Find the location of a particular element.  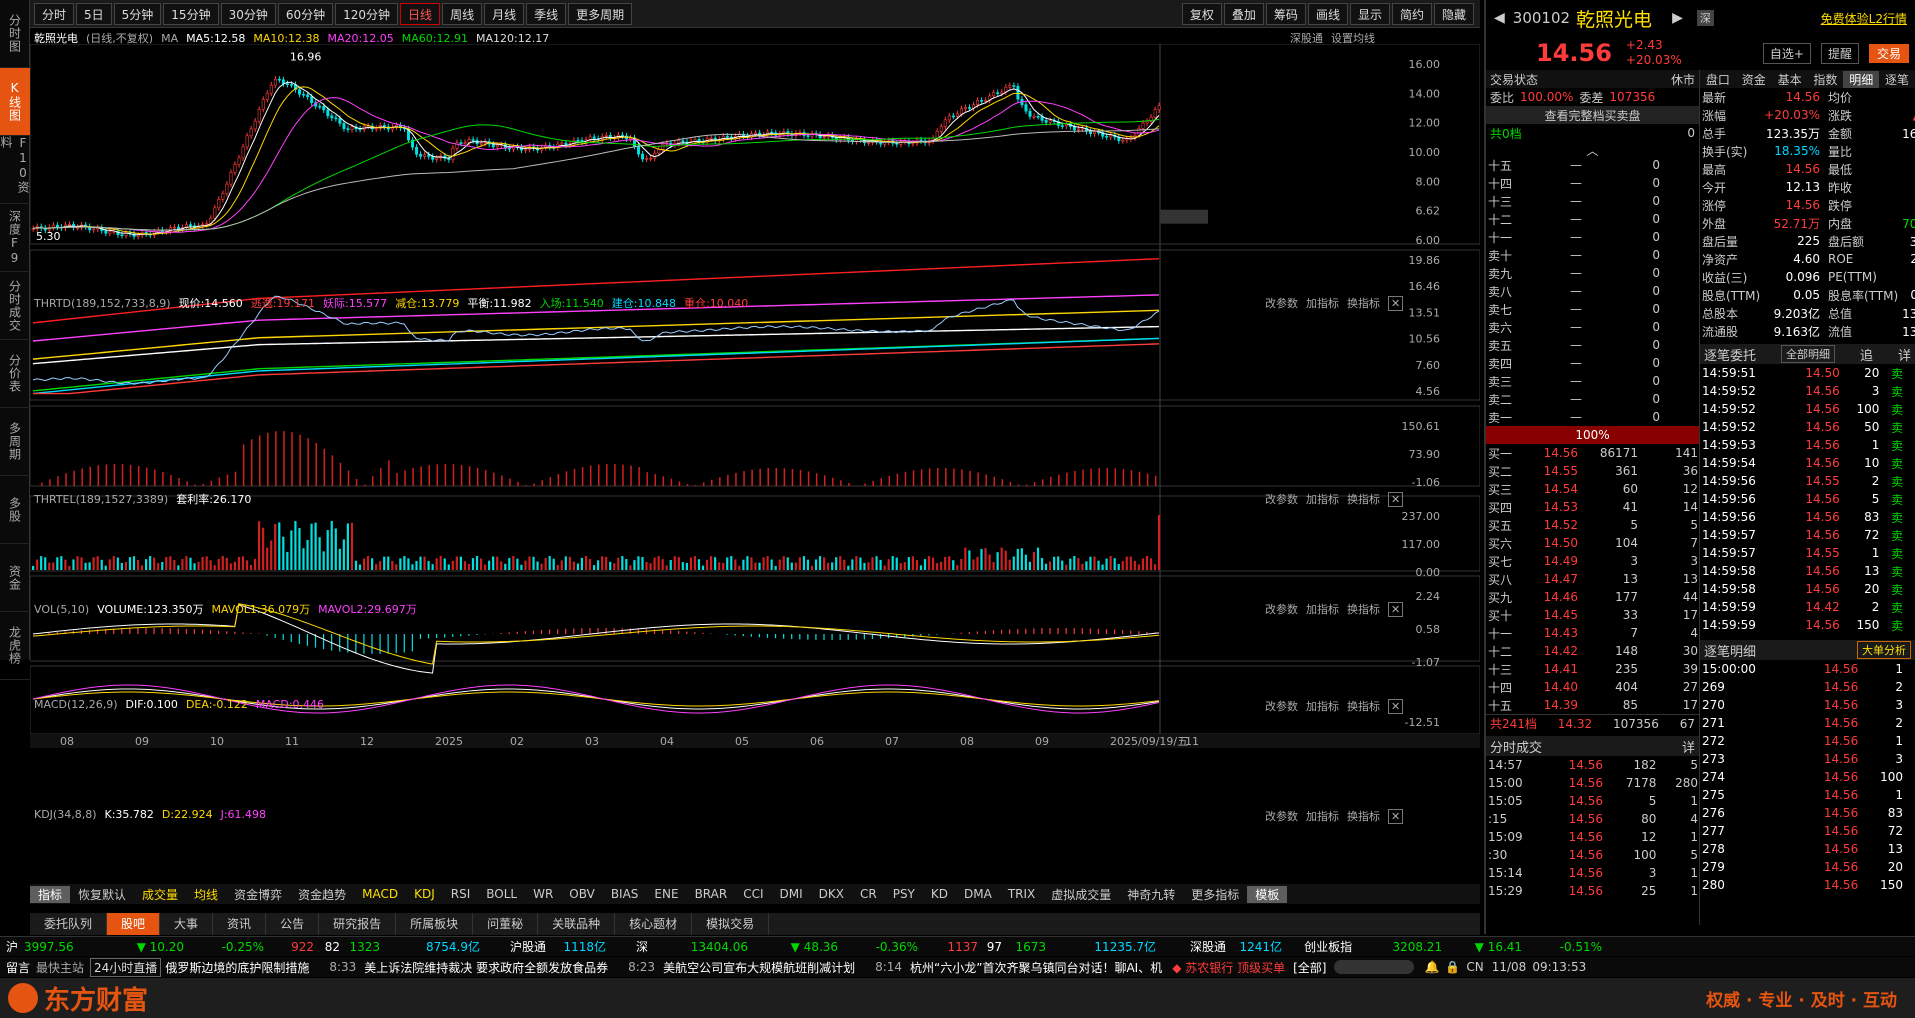

info-tab: 模拟交易 is located at coordinates (731, 924).